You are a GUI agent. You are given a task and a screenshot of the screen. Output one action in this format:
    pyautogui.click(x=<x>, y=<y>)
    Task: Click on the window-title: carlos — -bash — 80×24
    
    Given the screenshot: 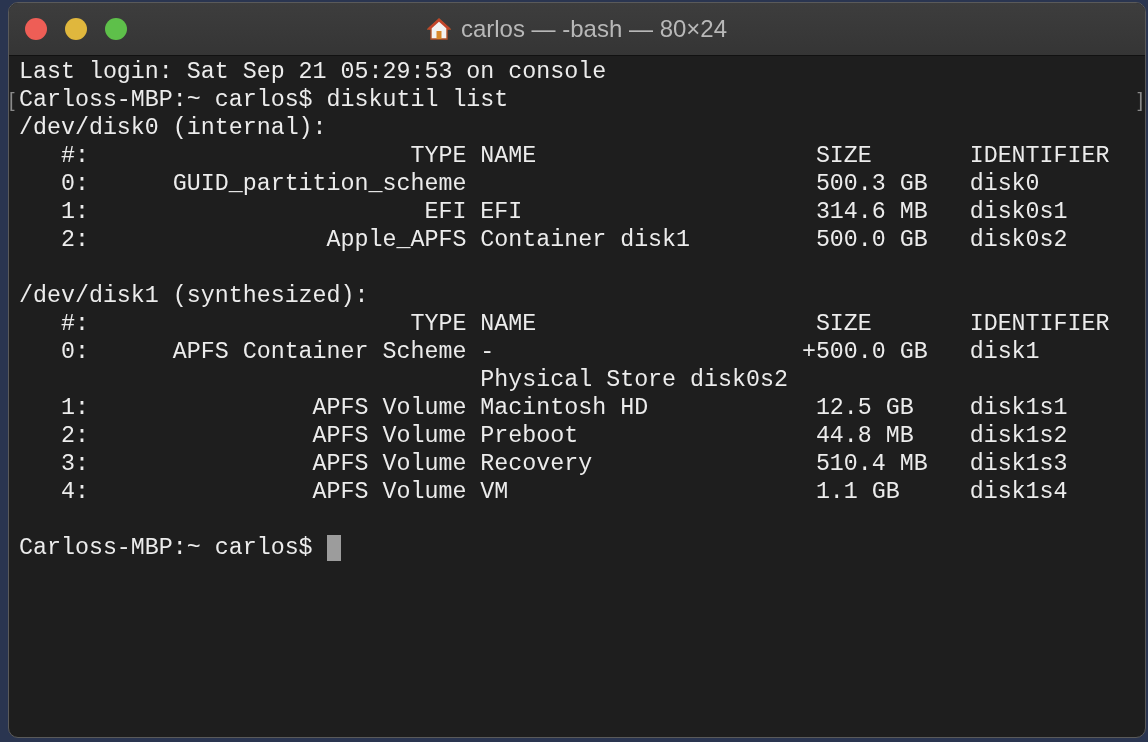 What is the action you would take?
    pyautogui.click(x=594, y=29)
    